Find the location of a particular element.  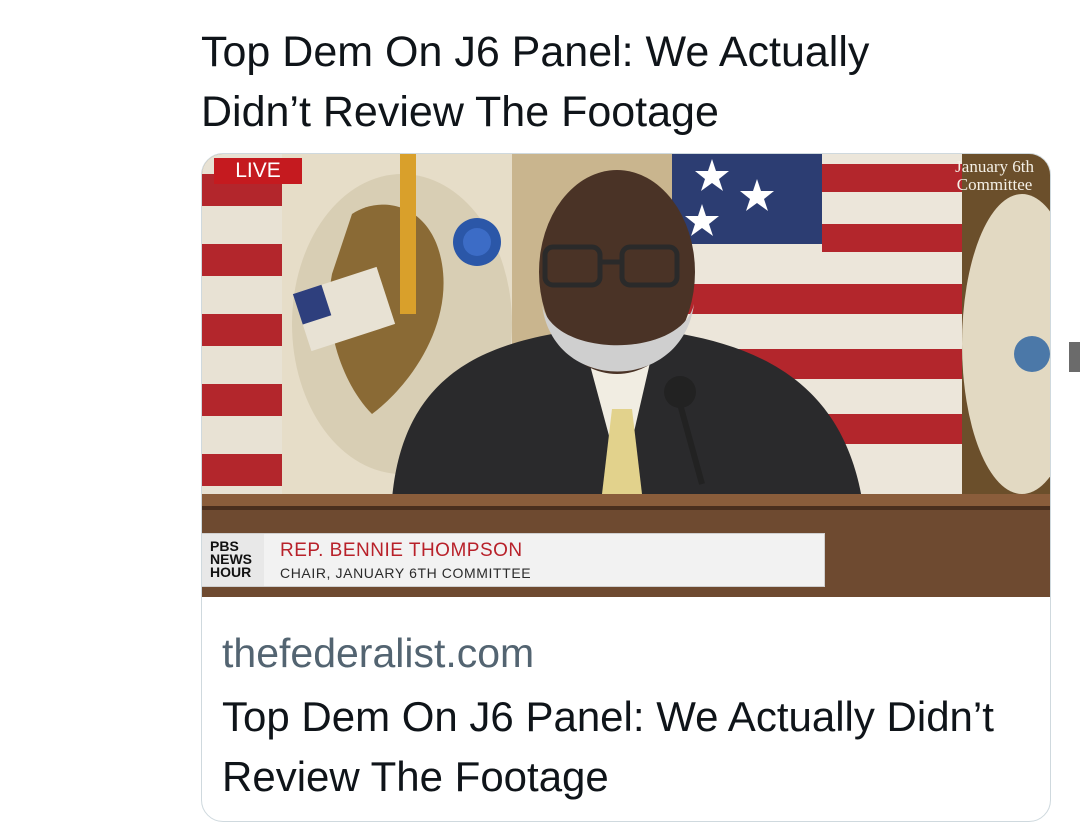

committee-watermark: January 6th Committee is located at coordinates (994, 176).